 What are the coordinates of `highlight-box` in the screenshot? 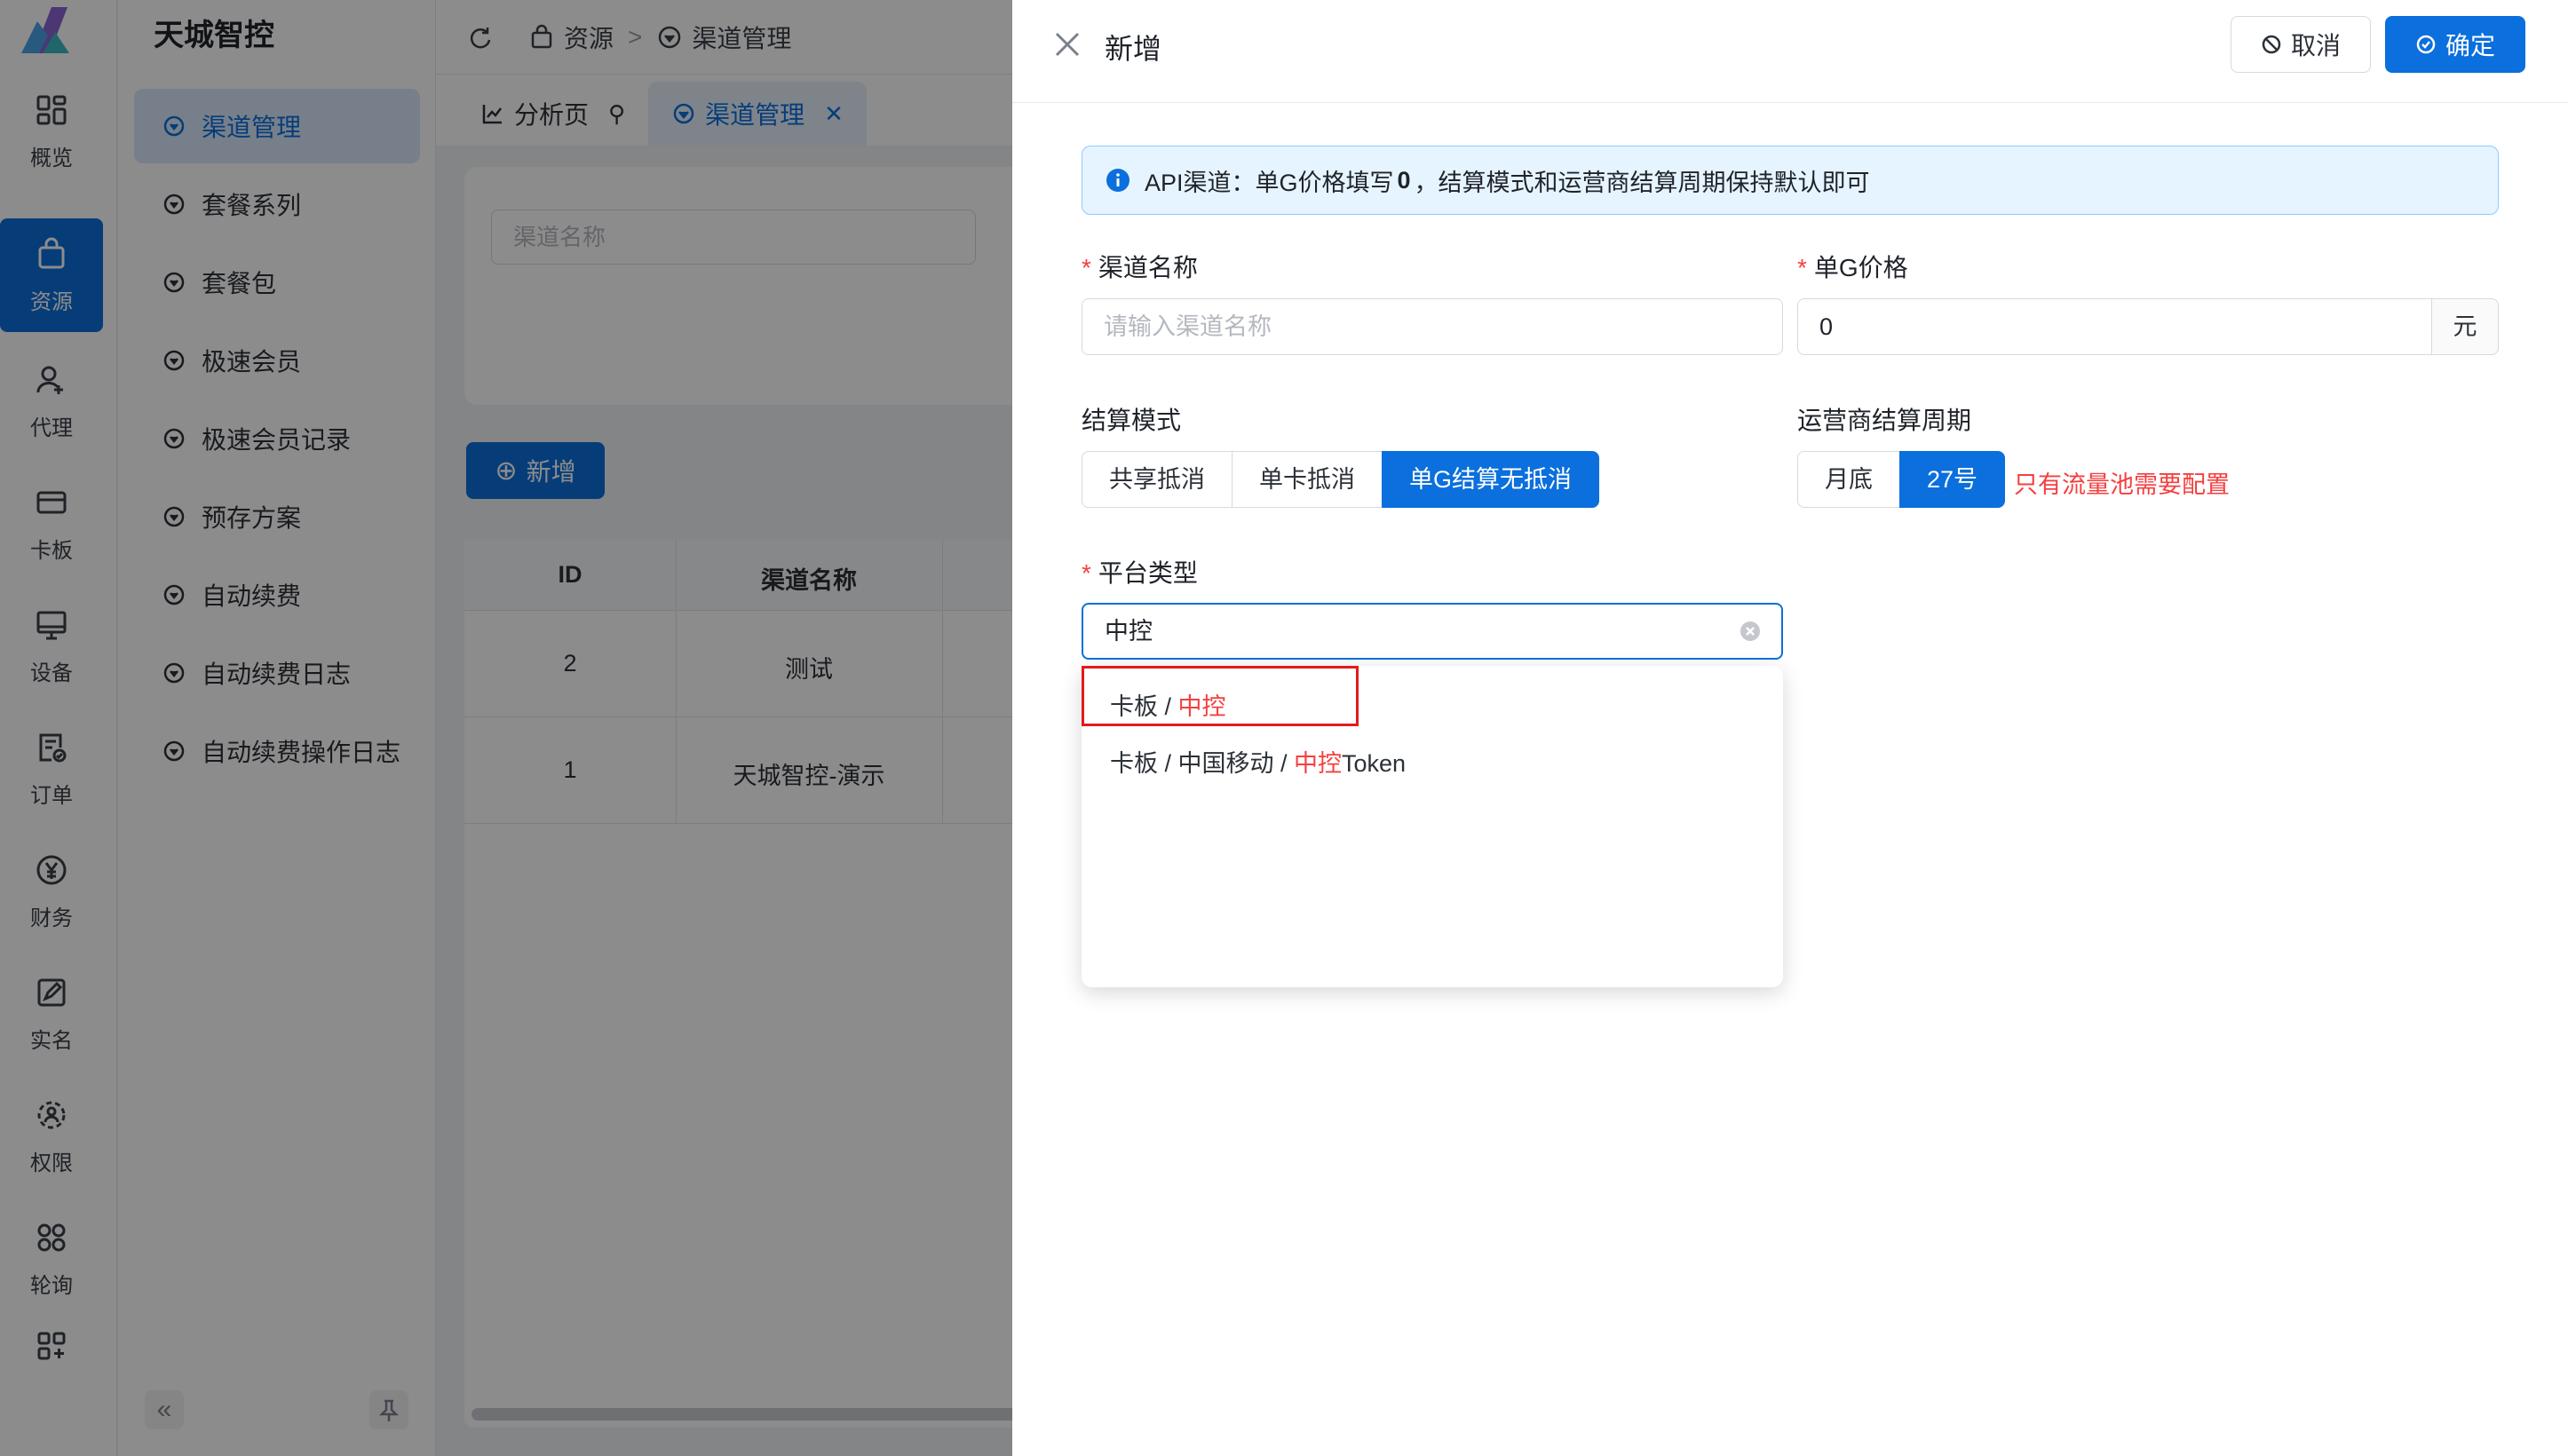 It's located at (1220, 696).